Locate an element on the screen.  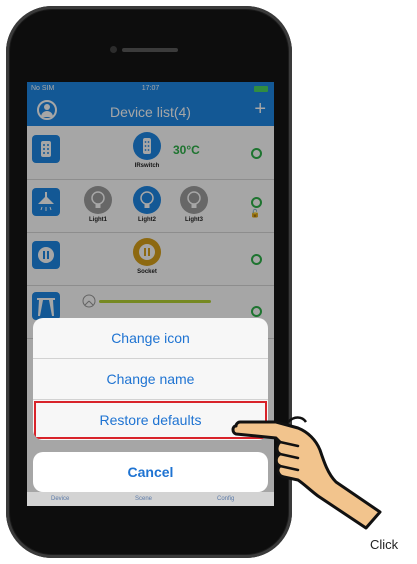
change-icon-option: Change icon is located at coordinates (150, 338).